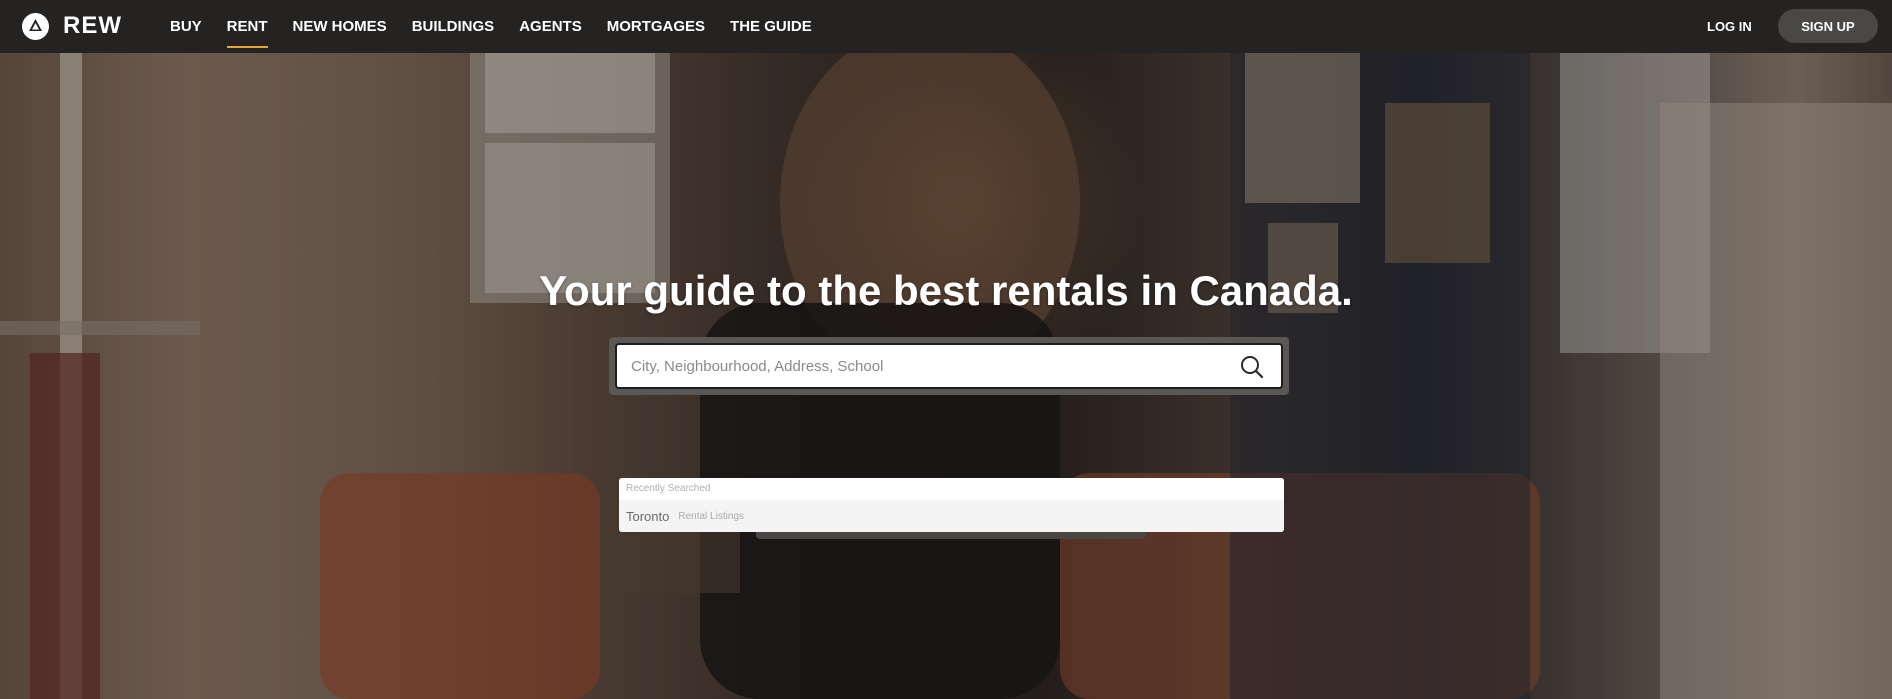 The image size is (1892, 699). I want to click on suggestions-heading: Recently Searched, so click(951, 489).